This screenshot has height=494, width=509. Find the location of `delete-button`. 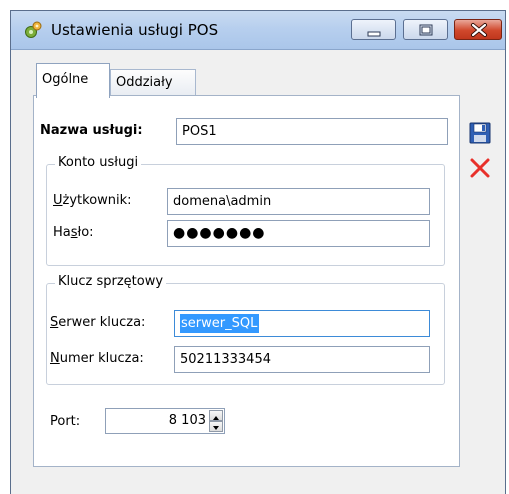

delete-button is located at coordinates (480, 168).